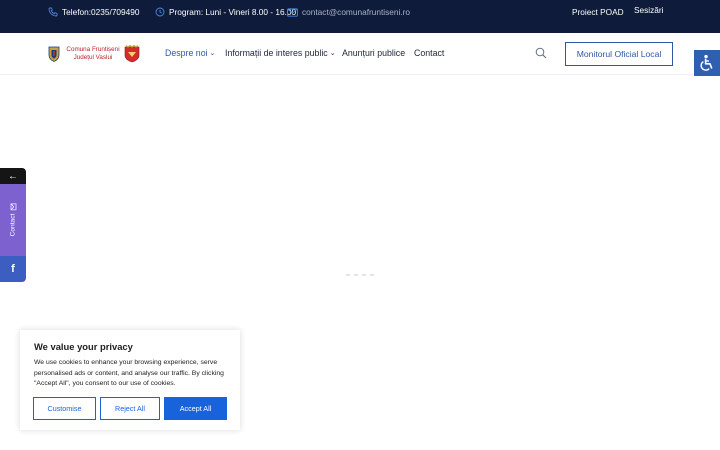  Describe the element at coordinates (619, 54) in the screenshot. I see `monitorul-oficial-button: Monitorul Oficial Local` at that location.